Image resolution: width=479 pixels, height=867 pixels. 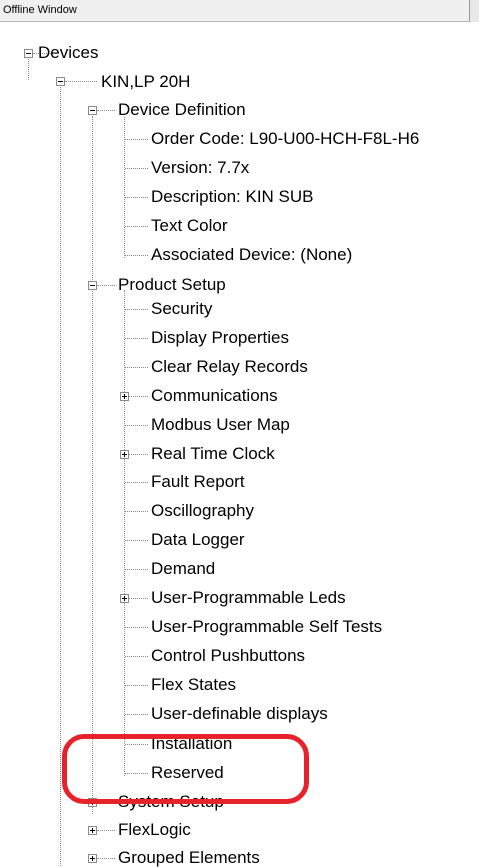 What do you see at coordinates (92, 830) in the screenshot?
I see `expand-flexlogic-toggle` at bounding box center [92, 830].